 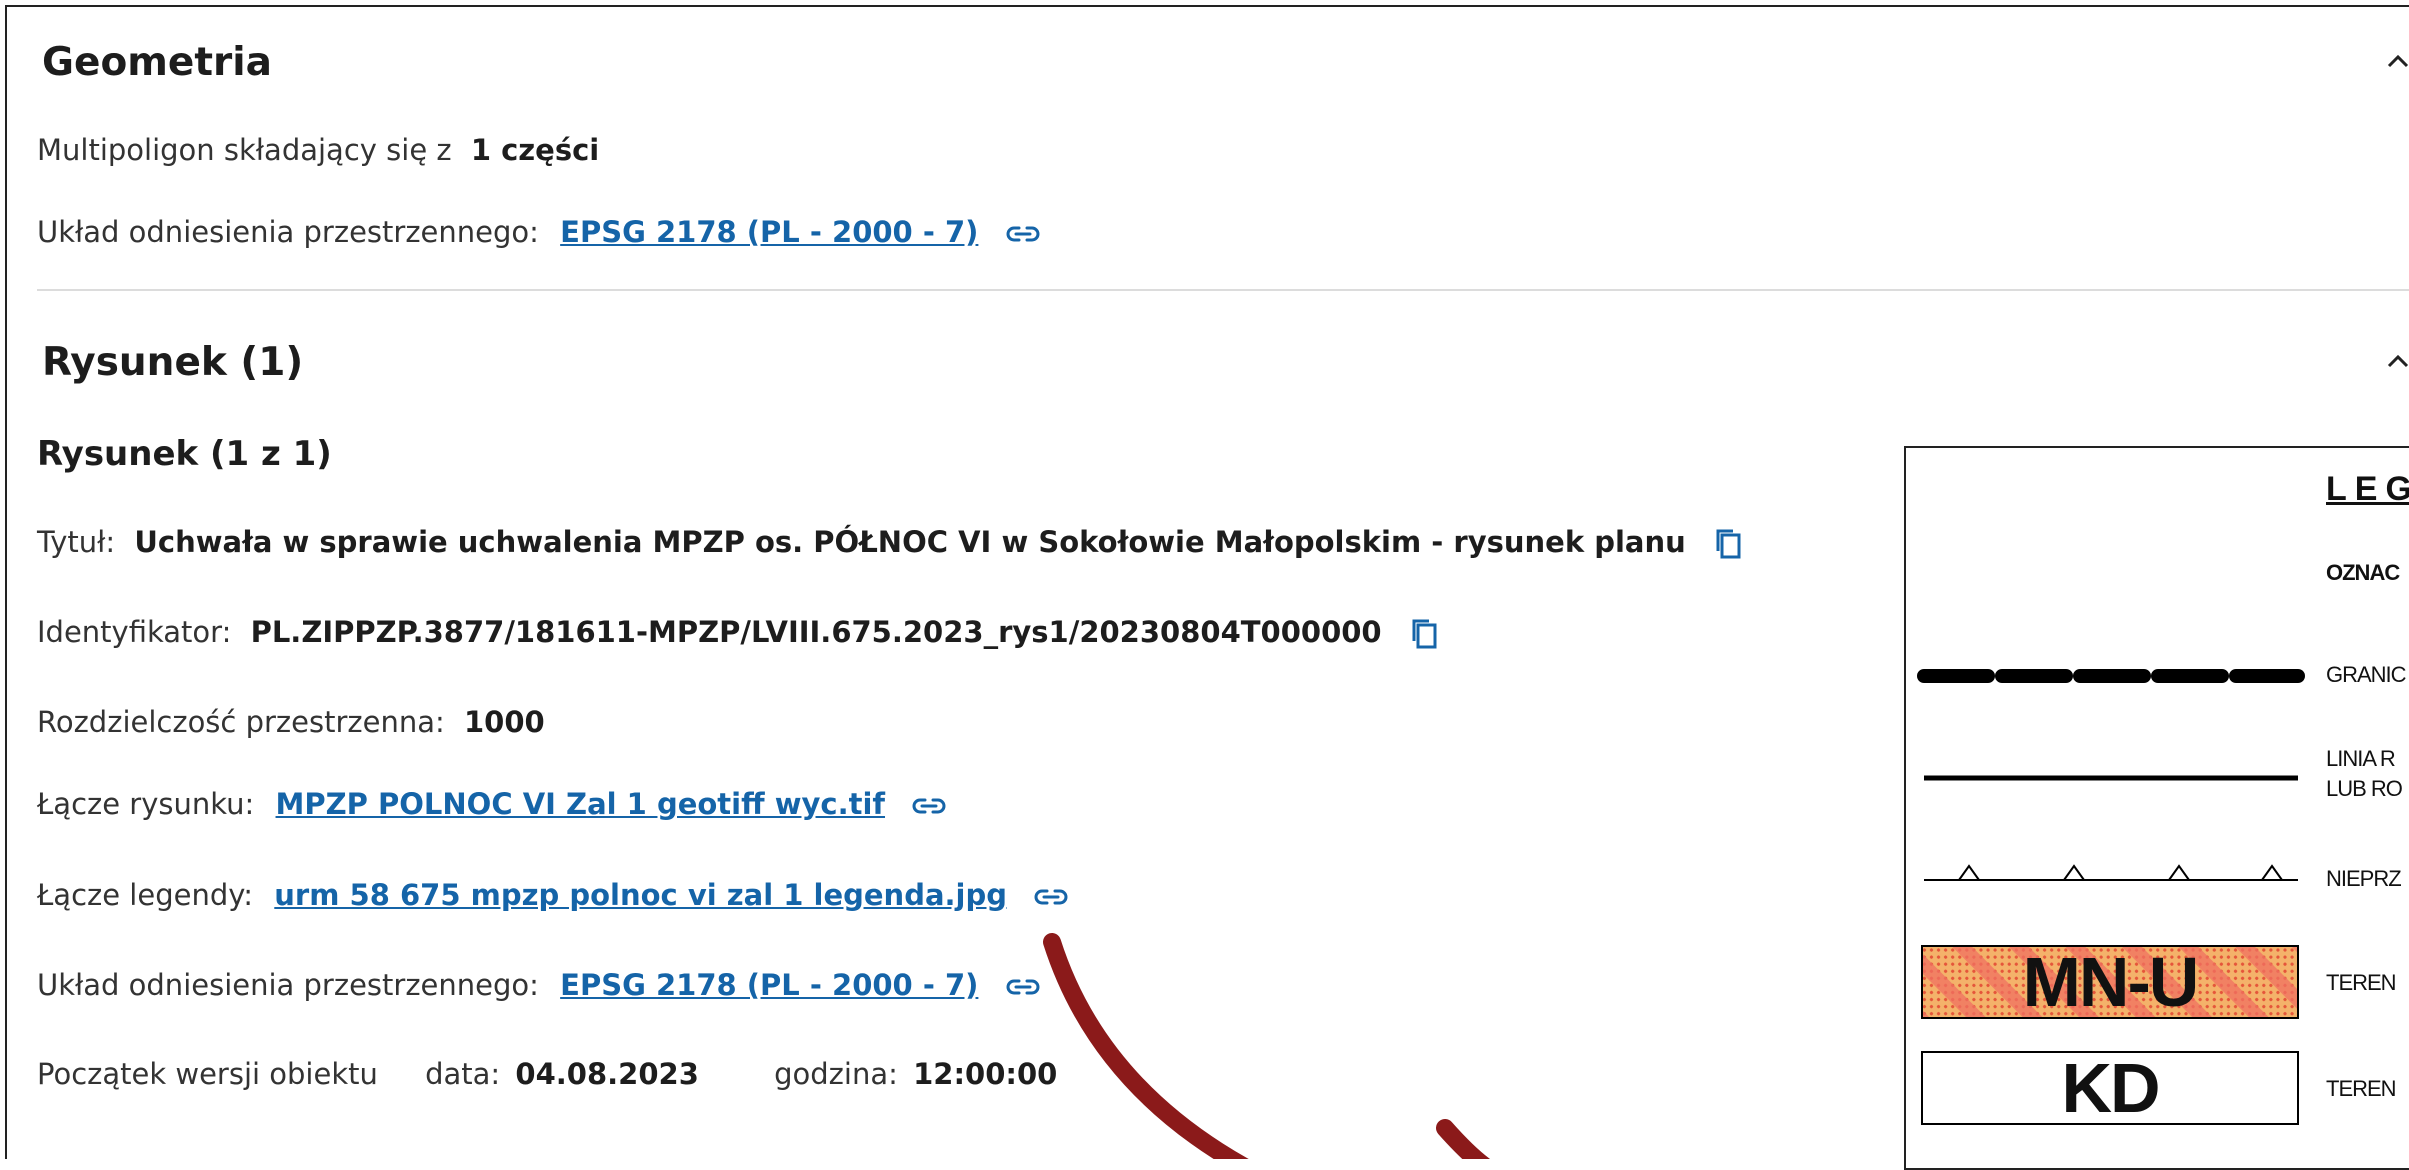 What do you see at coordinates (1146, 1046) in the screenshot?
I see `annotation-arrow-left` at bounding box center [1146, 1046].